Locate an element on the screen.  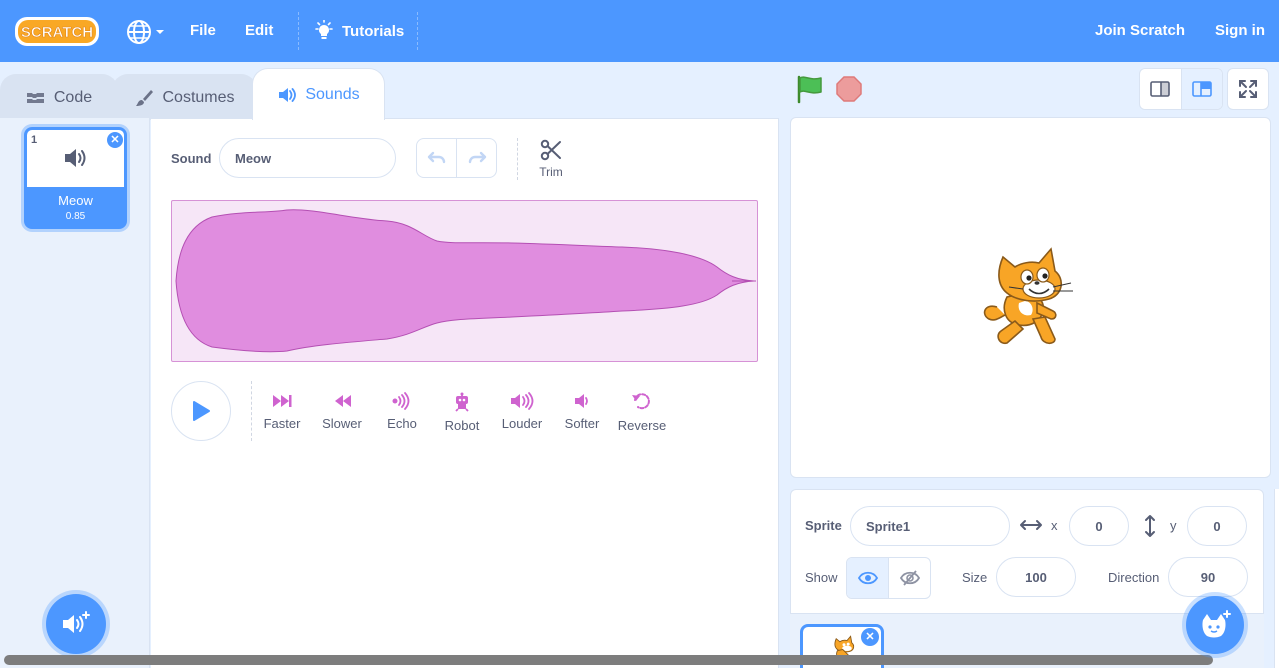
eye-slash-icon is located at coordinates (909, 578).